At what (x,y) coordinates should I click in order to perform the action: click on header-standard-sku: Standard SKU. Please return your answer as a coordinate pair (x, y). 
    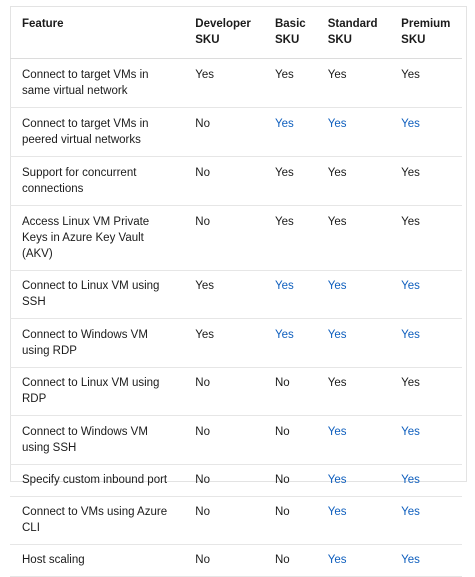
    Looking at the image, I should click on (352, 32).